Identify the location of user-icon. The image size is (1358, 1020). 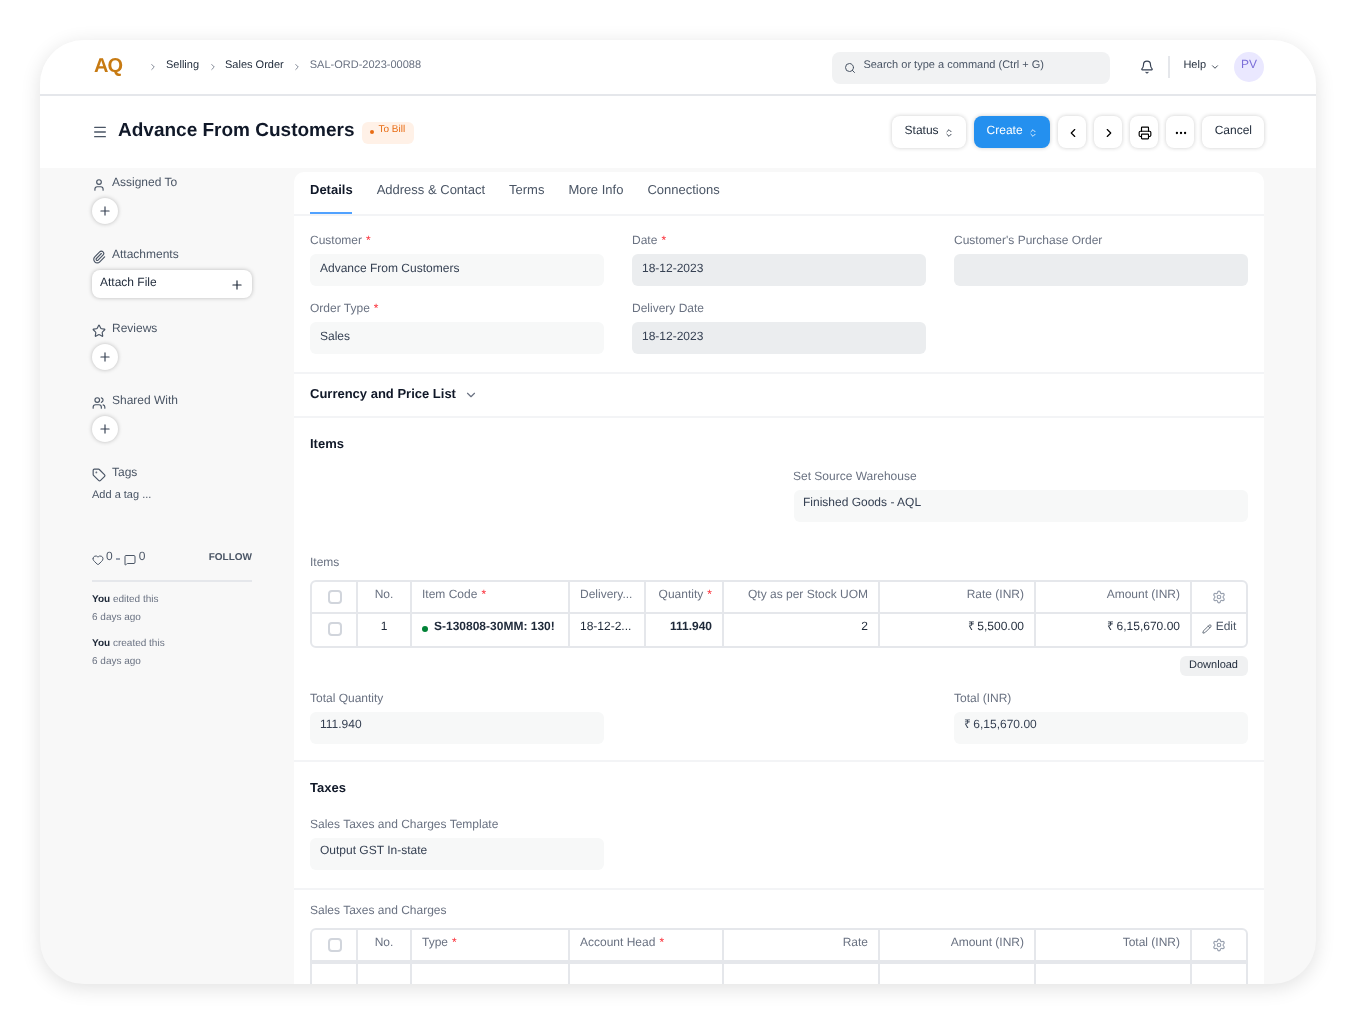
(99, 184).